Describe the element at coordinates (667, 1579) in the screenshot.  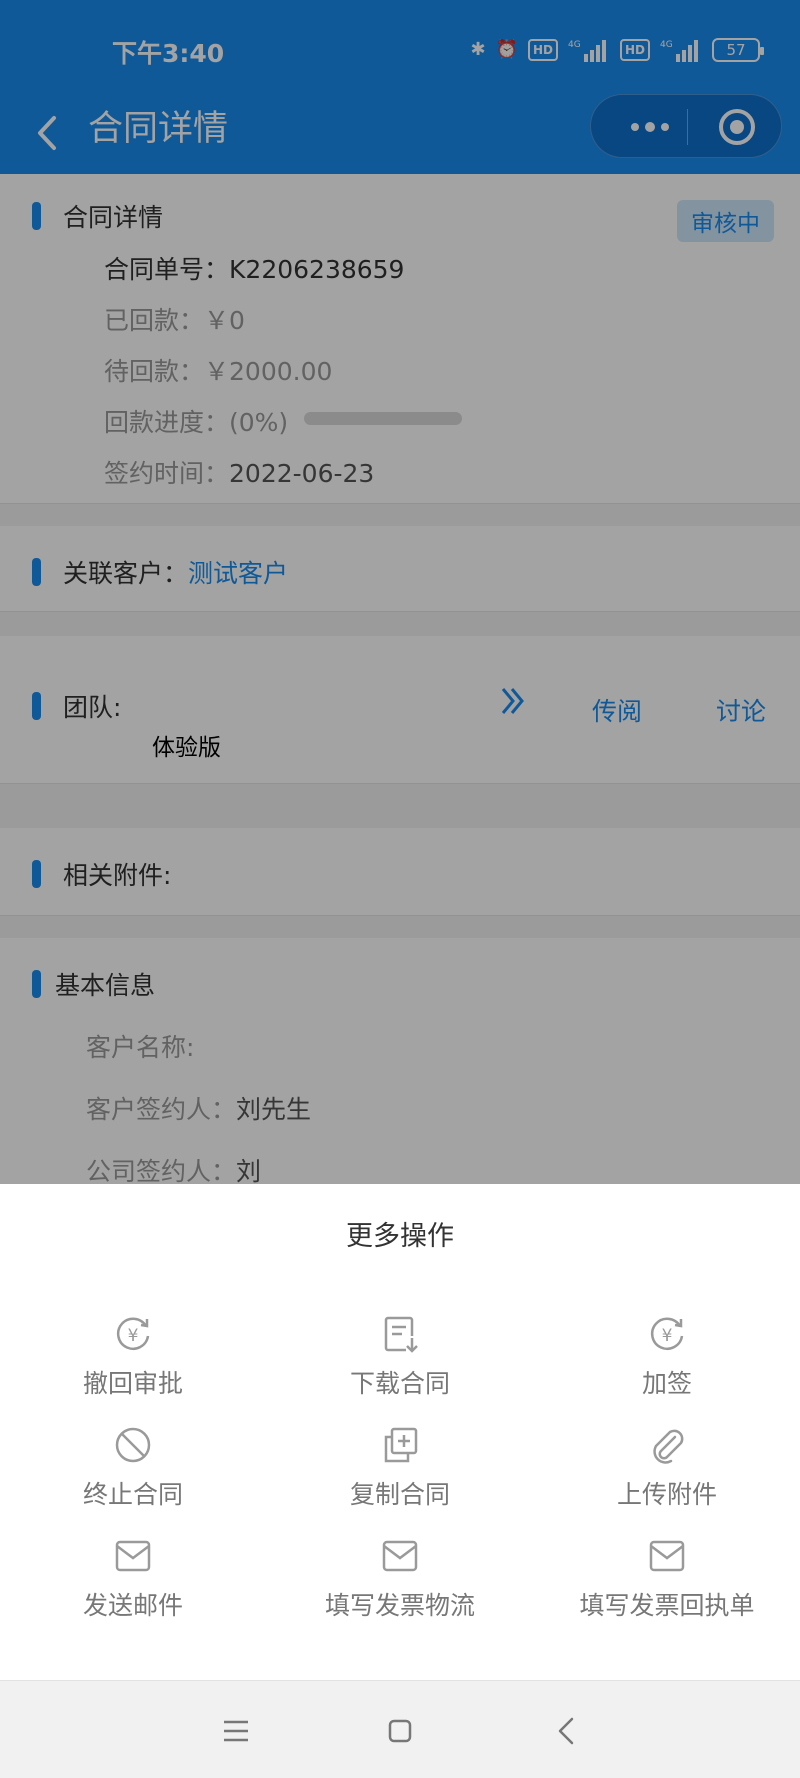
I see `invoice-receipt-button: 填写发票回执单` at that location.